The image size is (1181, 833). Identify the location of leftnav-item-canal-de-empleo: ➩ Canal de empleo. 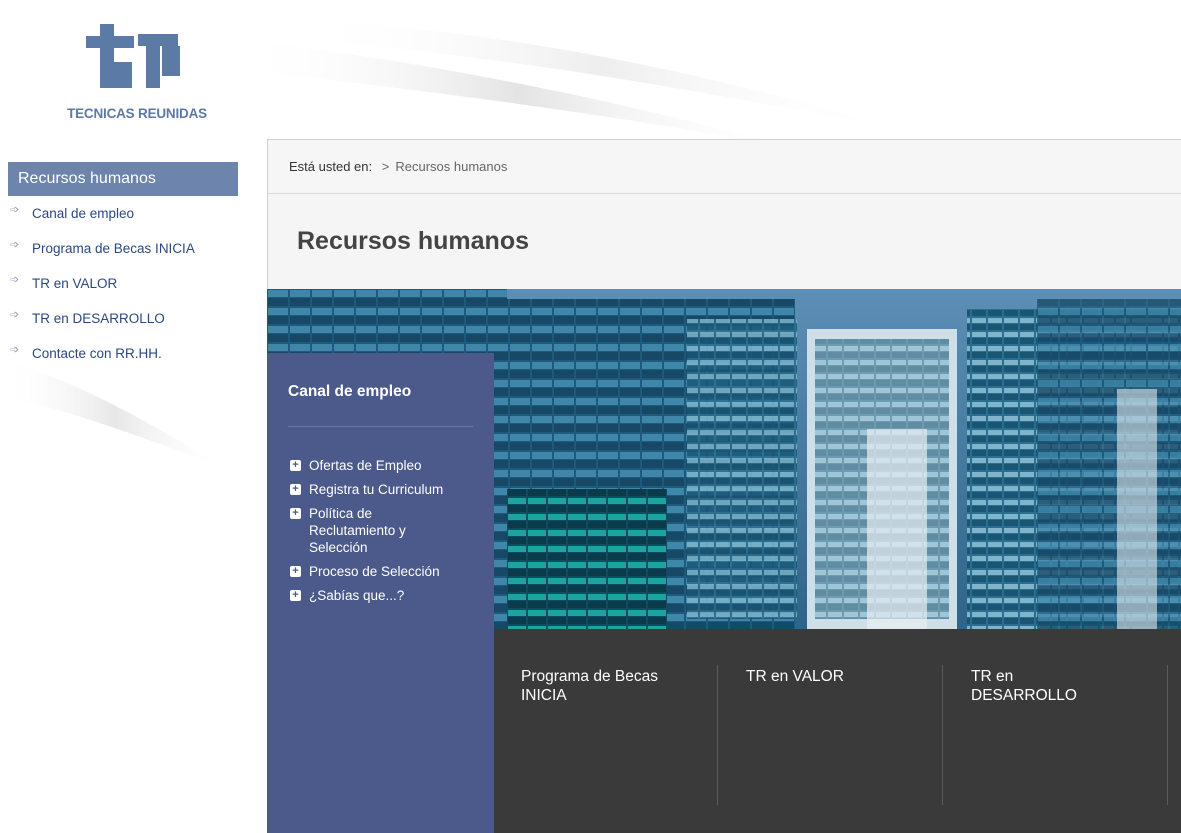
(123, 222).